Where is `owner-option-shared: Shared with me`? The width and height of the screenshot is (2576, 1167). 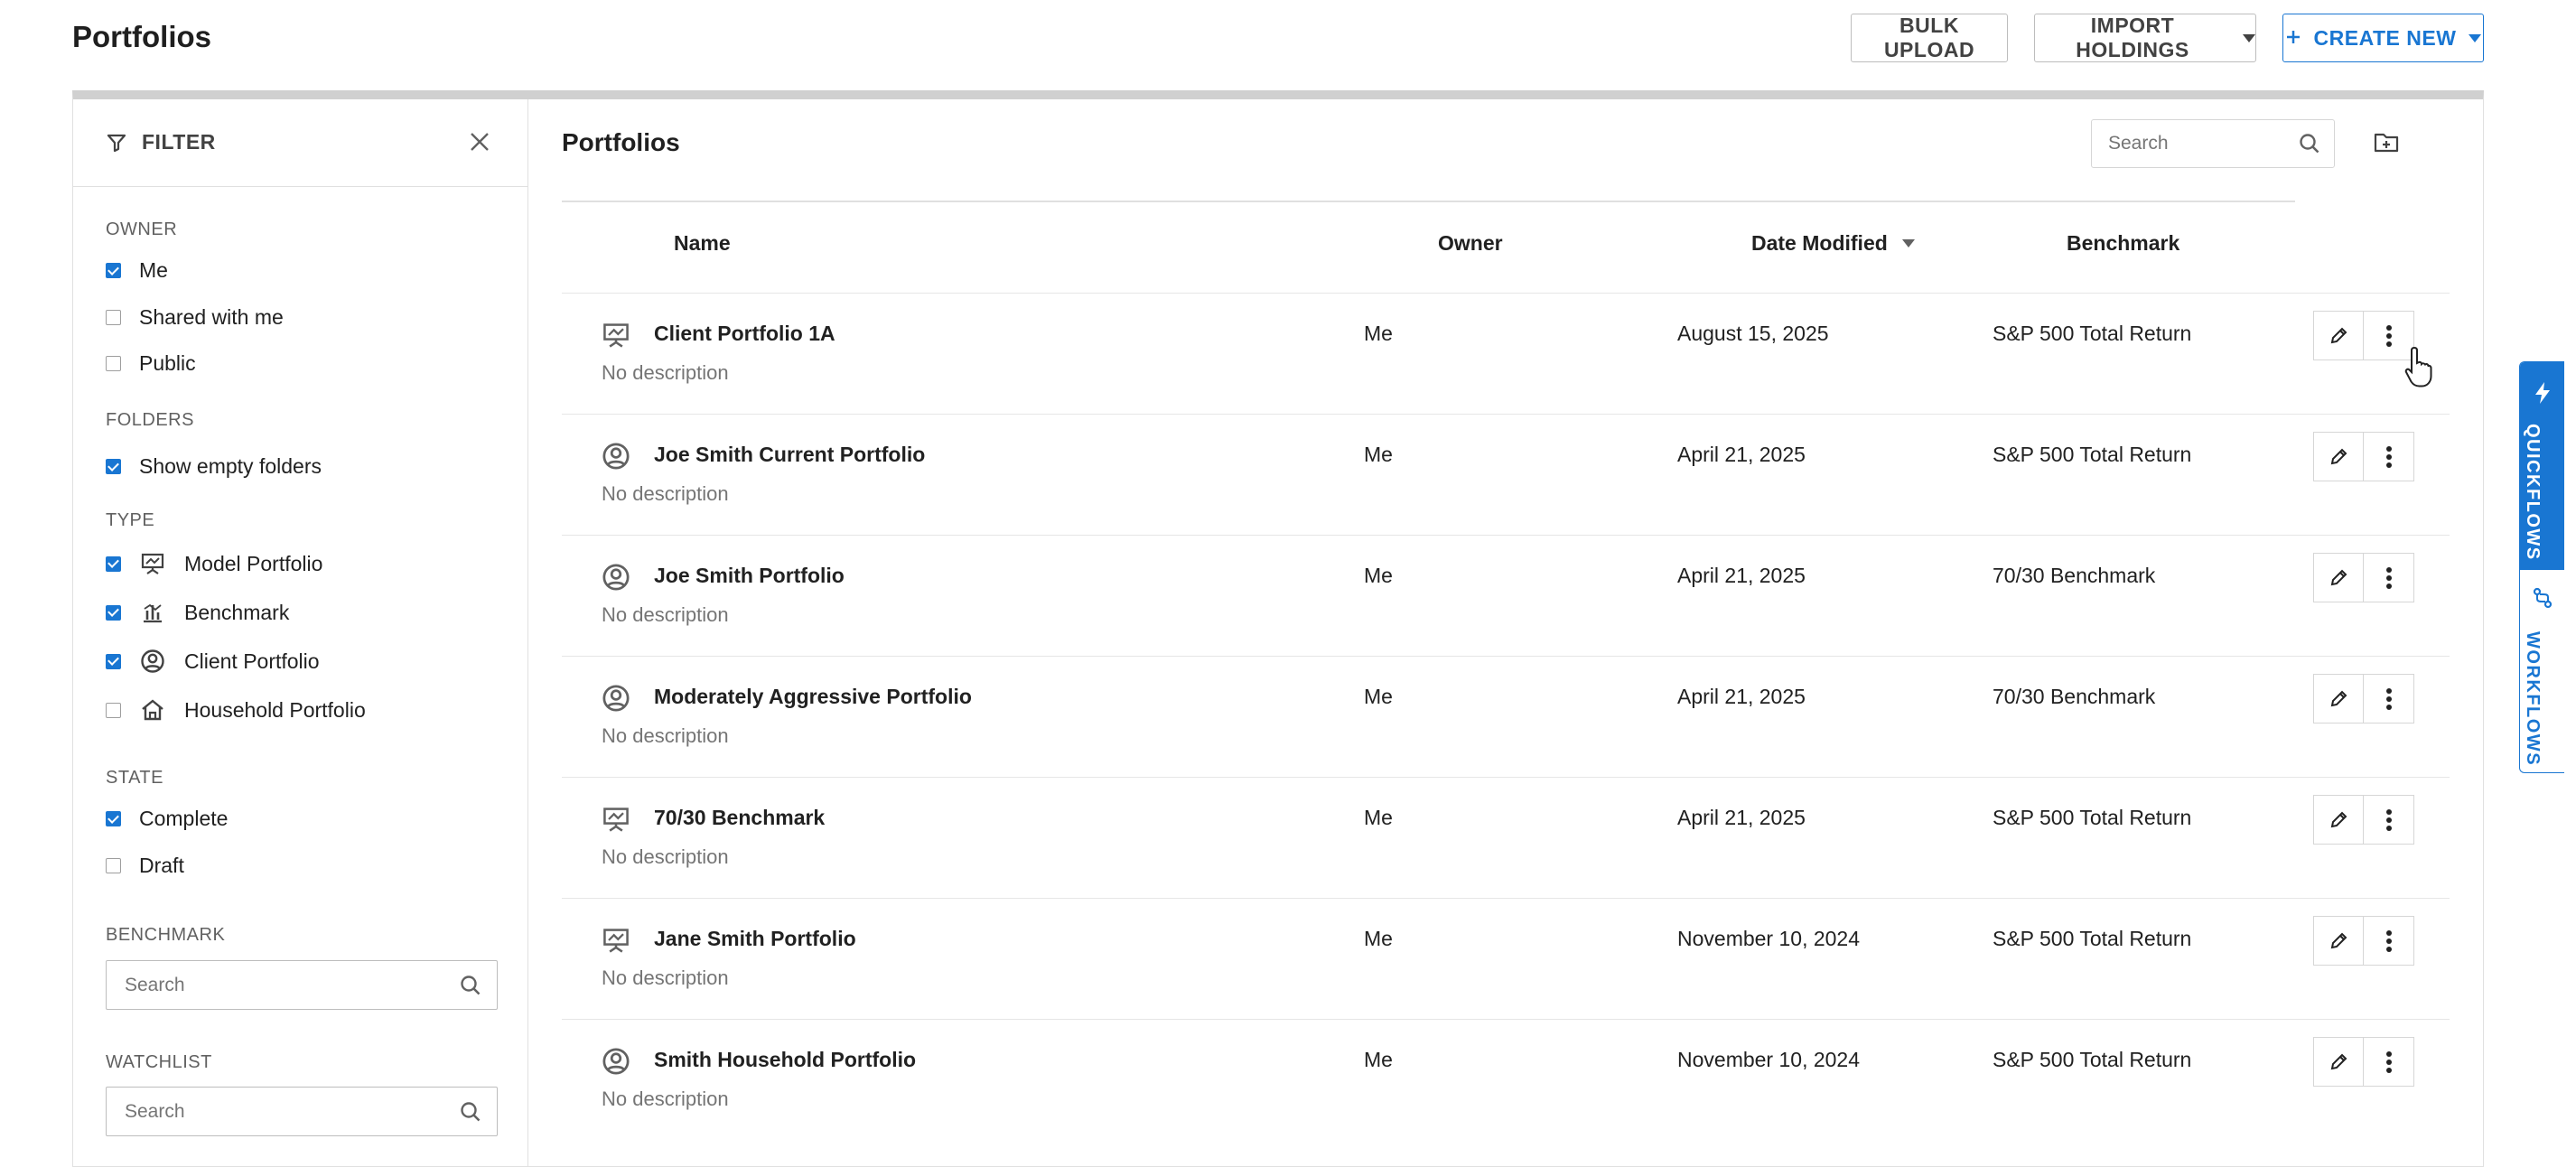 owner-option-shared: Shared with me is located at coordinates (195, 317).